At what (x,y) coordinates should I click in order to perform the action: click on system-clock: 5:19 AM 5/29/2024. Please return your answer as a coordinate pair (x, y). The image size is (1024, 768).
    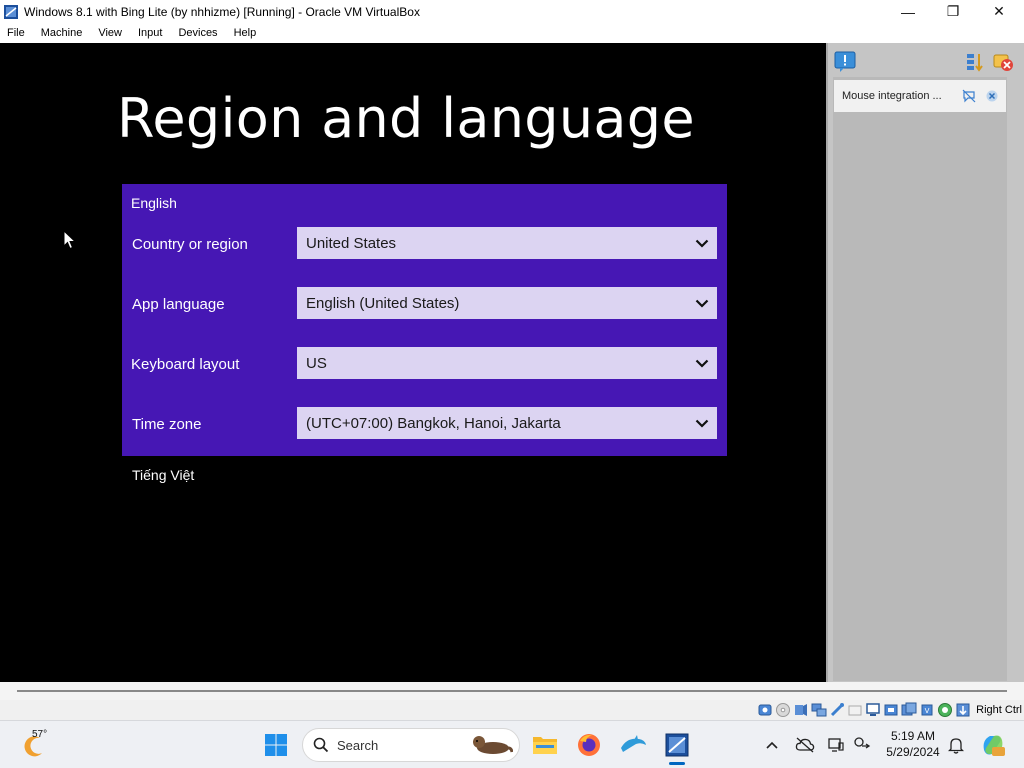
    Looking at the image, I should click on (913, 744).